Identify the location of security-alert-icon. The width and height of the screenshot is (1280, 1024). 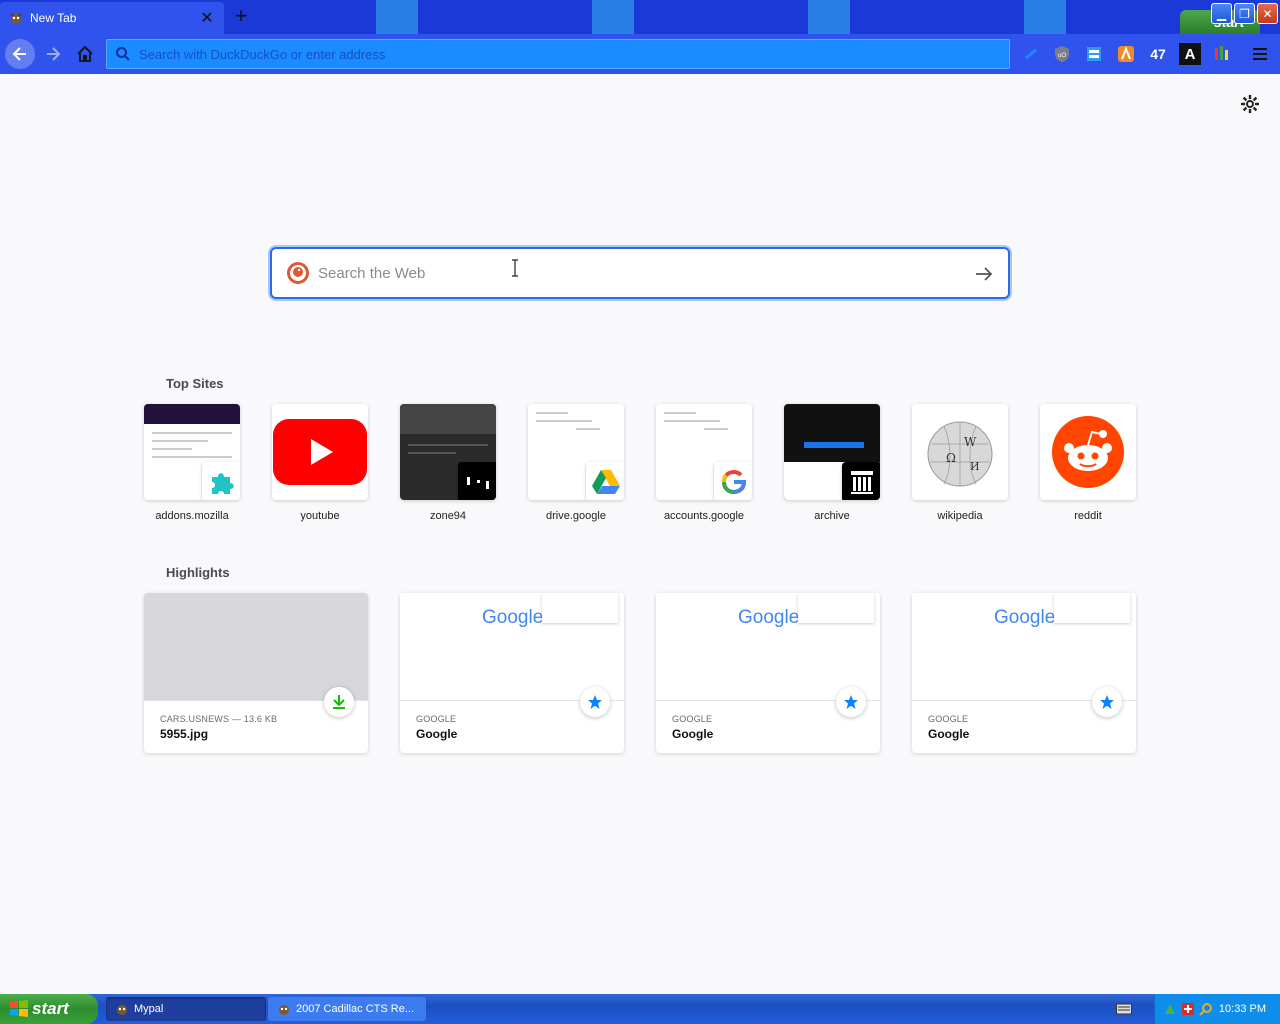
(1188, 1009).